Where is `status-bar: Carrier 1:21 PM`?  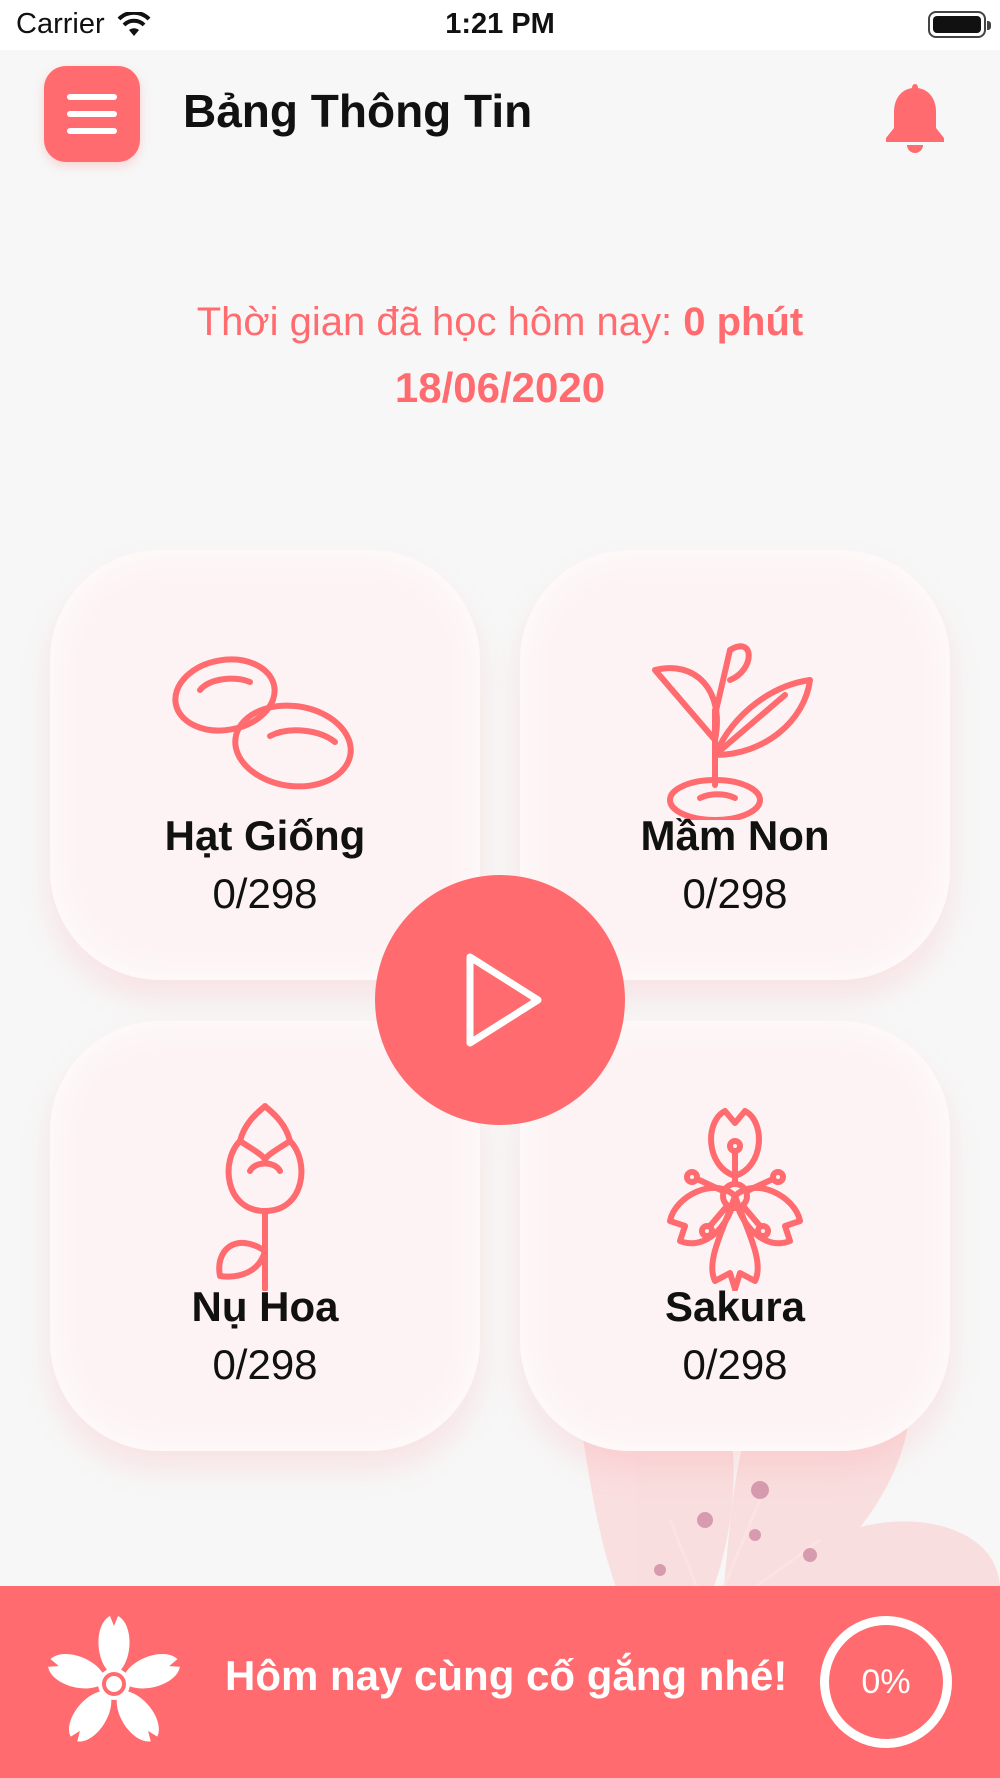
status-bar: Carrier 1:21 PM is located at coordinates (500, 25).